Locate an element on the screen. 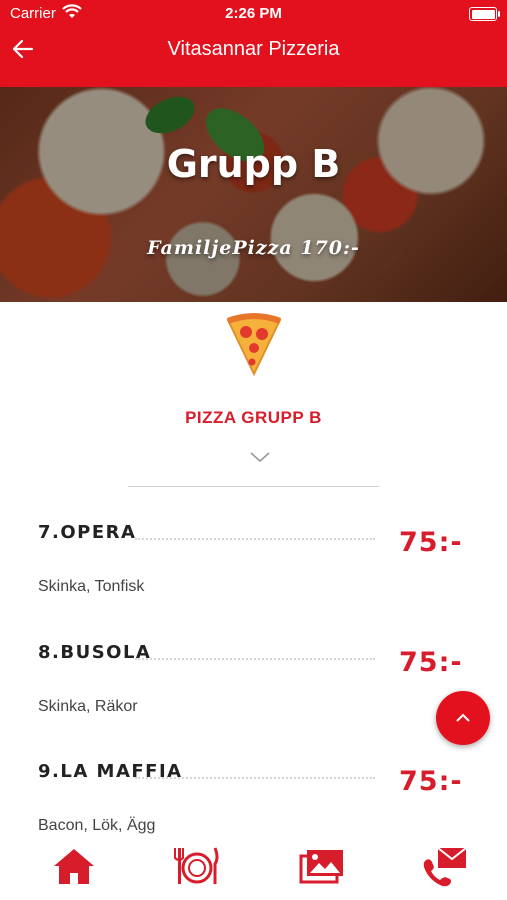 The width and height of the screenshot is (507, 900). section-divider is located at coordinates (253, 486).